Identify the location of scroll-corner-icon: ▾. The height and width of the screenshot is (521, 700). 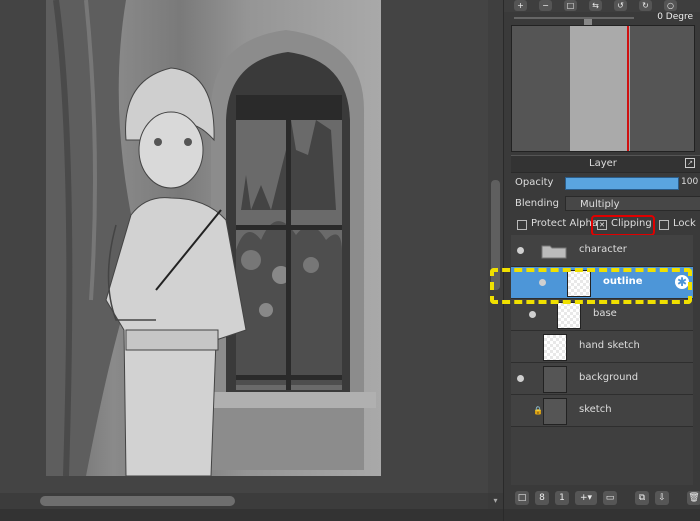
(495, 501).